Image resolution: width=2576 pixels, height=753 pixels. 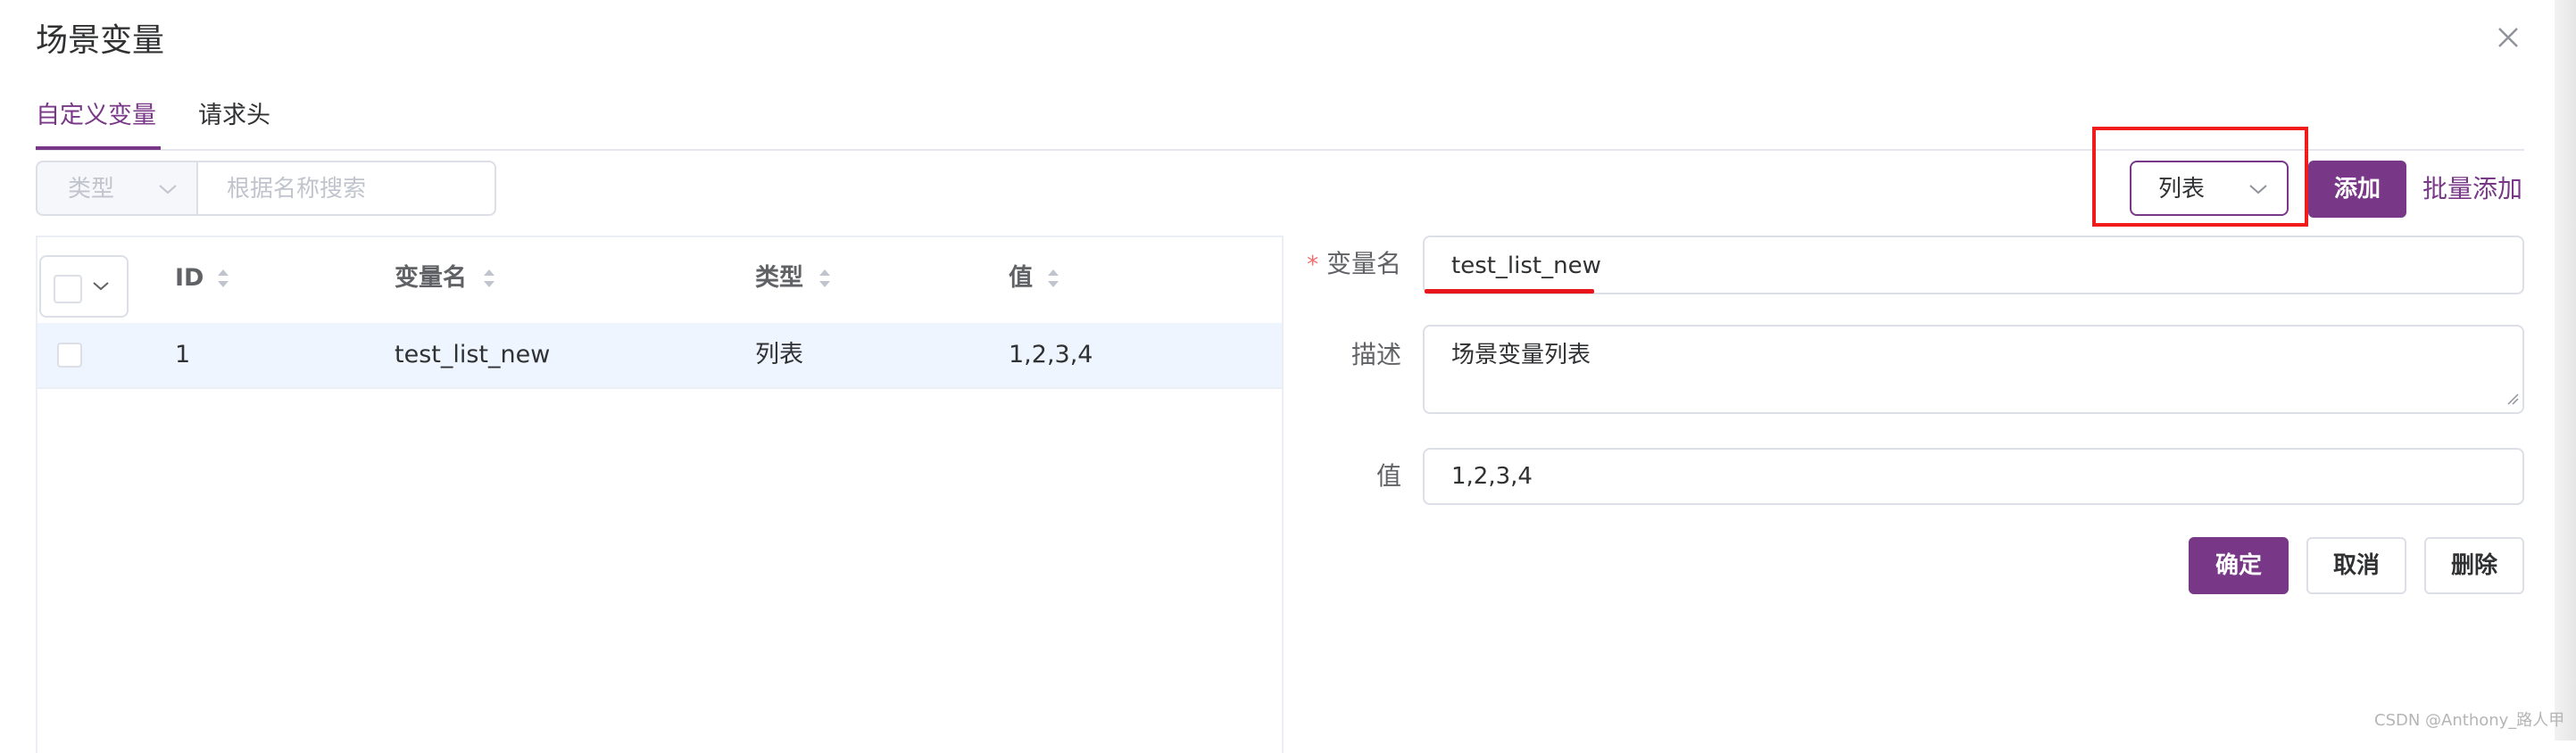 I want to click on description-value: 场景变量列表, so click(x=1521, y=355).